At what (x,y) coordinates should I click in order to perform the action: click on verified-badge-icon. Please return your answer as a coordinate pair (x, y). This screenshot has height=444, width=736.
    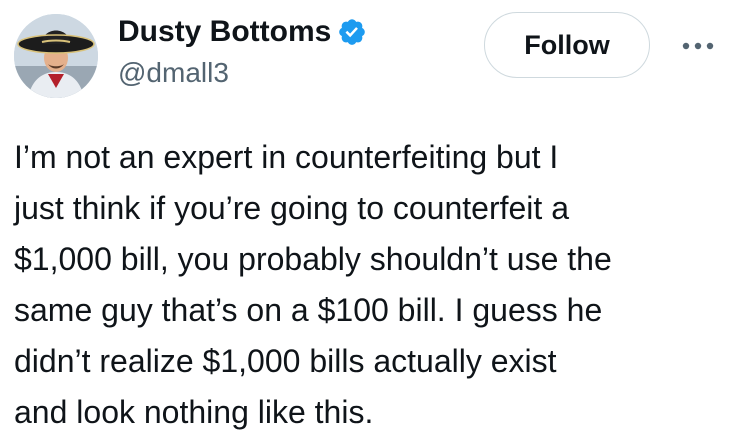
    Looking at the image, I should click on (352, 32).